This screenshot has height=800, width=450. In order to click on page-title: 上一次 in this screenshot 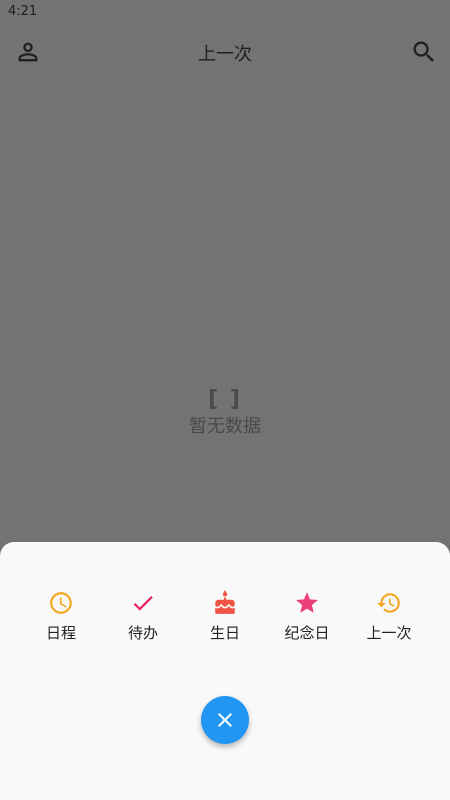, I will do `click(225, 54)`.